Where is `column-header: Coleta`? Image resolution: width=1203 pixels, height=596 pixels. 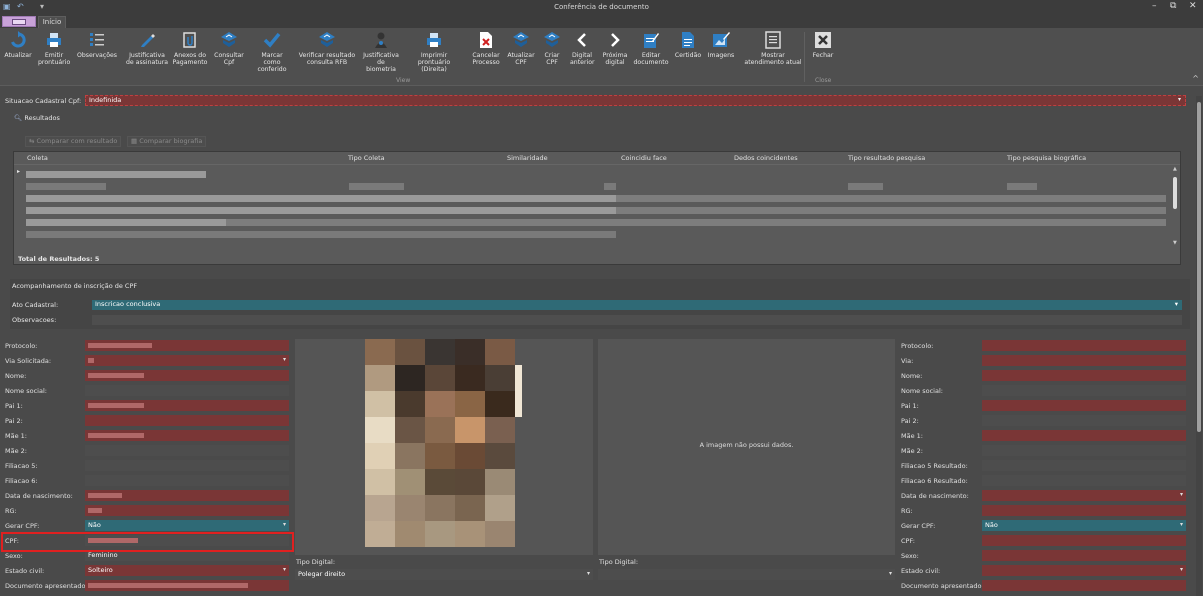
column-header: Coleta is located at coordinates (37, 158).